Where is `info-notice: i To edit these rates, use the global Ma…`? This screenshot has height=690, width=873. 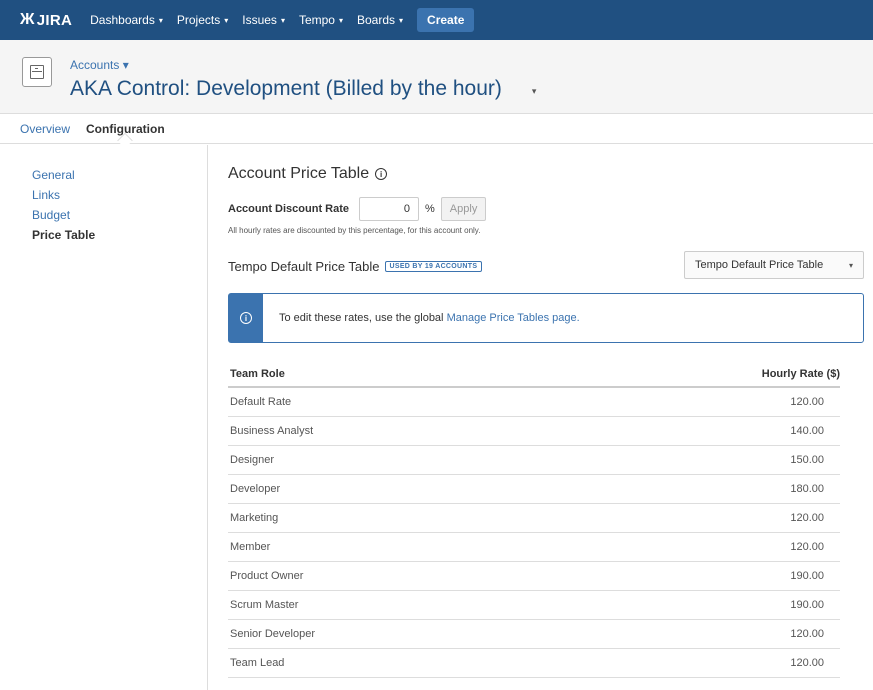 info-notice: i To edit these rates, use the global Ma… is located at coordinates (546, 318).